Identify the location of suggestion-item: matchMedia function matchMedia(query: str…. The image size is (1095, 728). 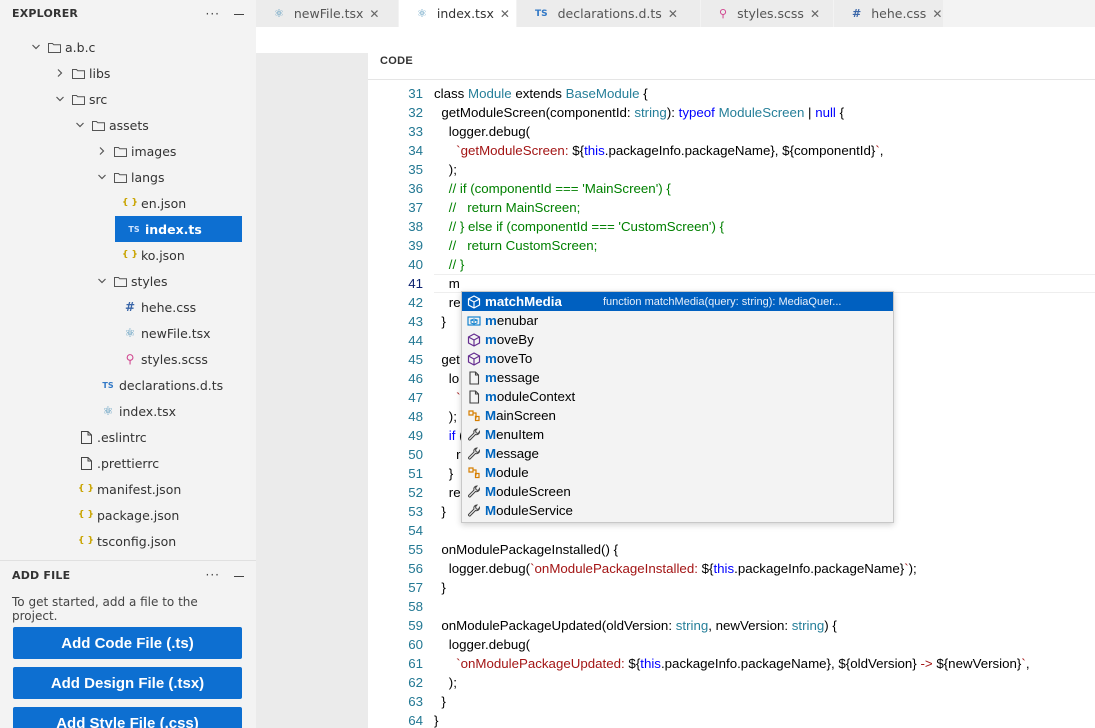
(677, 301).